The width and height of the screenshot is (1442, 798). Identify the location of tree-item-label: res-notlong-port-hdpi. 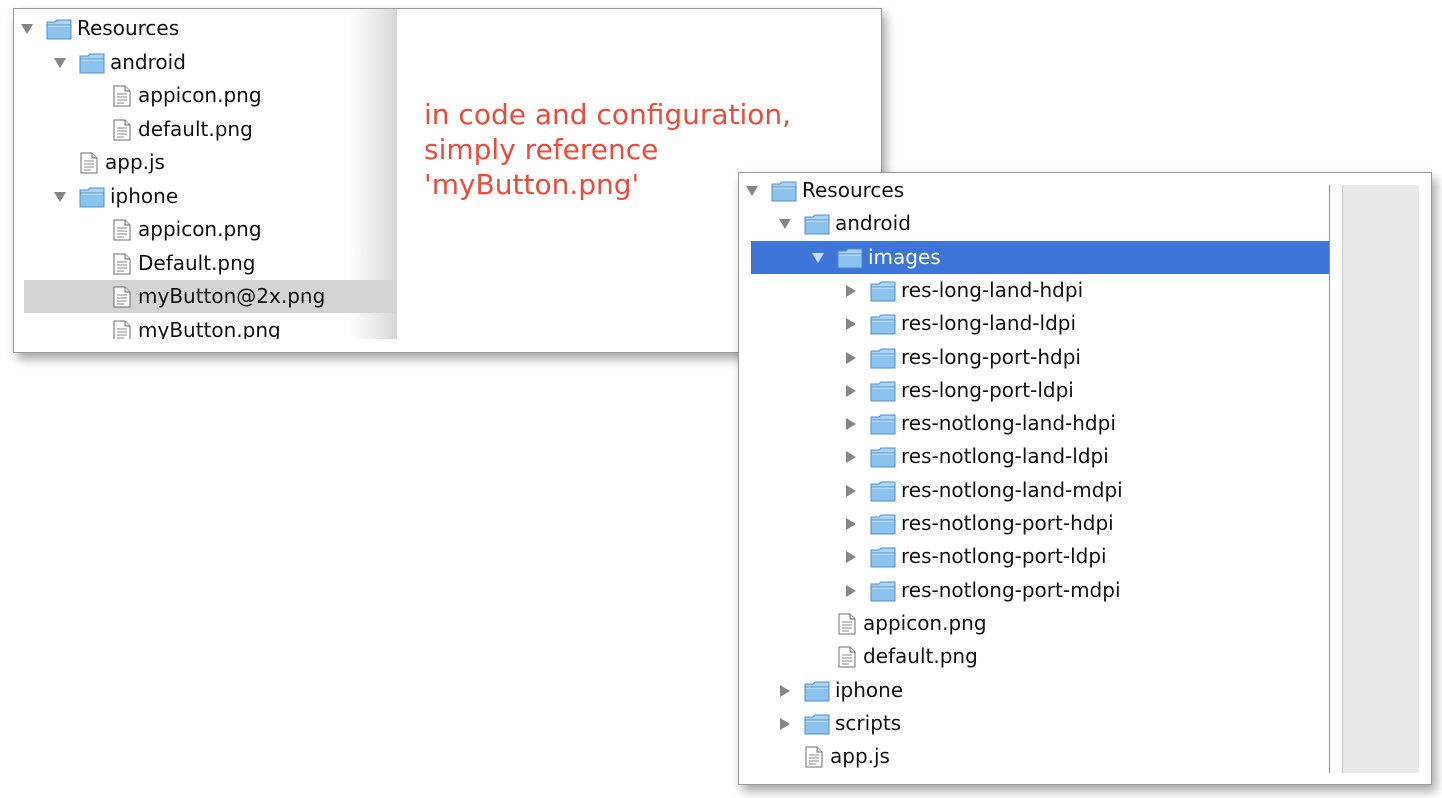
(1007, 523).